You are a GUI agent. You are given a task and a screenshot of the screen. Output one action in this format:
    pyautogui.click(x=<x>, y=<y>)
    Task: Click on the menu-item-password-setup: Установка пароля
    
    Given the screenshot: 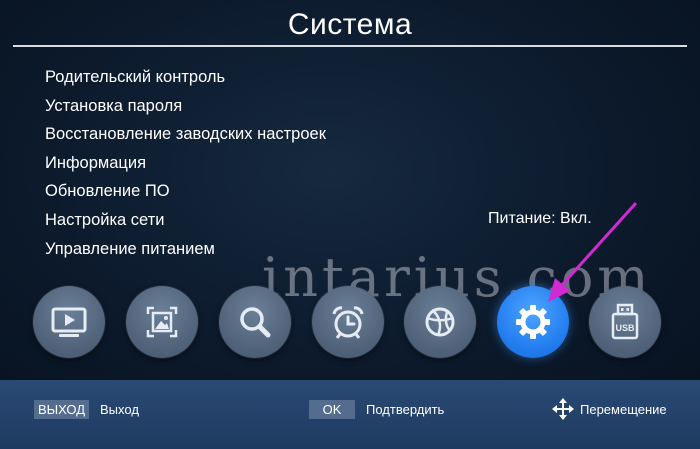 What is the action you would take?
    pyautogui.click(x=185, y=109)
    